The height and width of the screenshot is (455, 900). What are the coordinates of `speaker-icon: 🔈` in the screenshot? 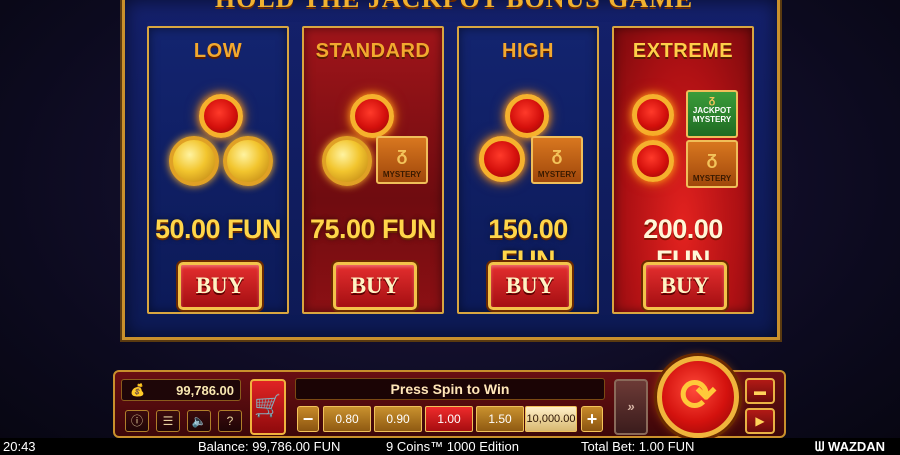 It's located at (199, 421).